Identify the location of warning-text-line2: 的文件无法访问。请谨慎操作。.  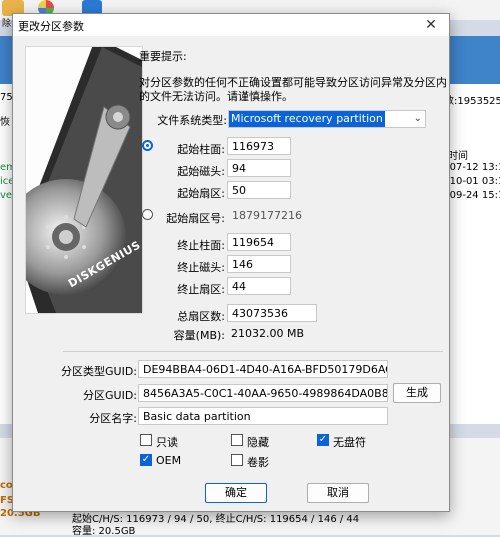
(216, 96).